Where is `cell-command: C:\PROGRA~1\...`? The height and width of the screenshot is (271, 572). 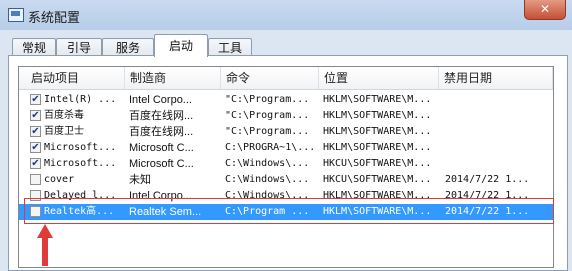 cell-command: C:\PROGRA~1\... is located at coordinates (270, 147).